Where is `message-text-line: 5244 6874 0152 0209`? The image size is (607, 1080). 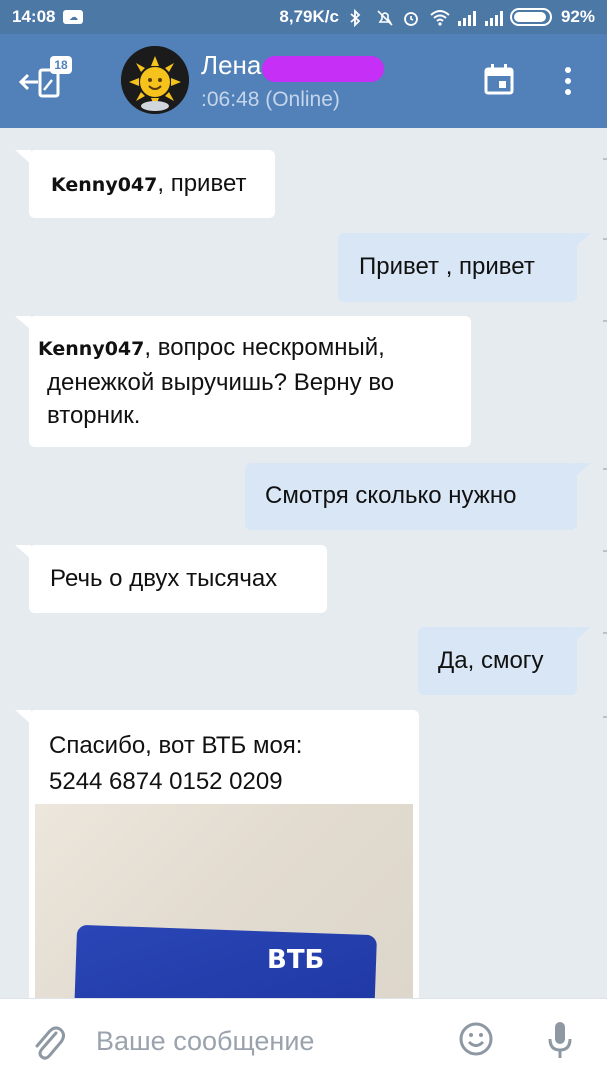
message-text-line: 5244 6874 0152 0209 is located at coordinates (166, 781).